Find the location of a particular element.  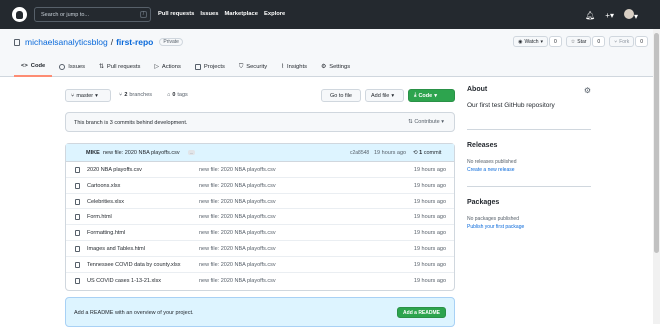

file-name-link: Celebrities.xlsx is located at coordinates (105, 202).